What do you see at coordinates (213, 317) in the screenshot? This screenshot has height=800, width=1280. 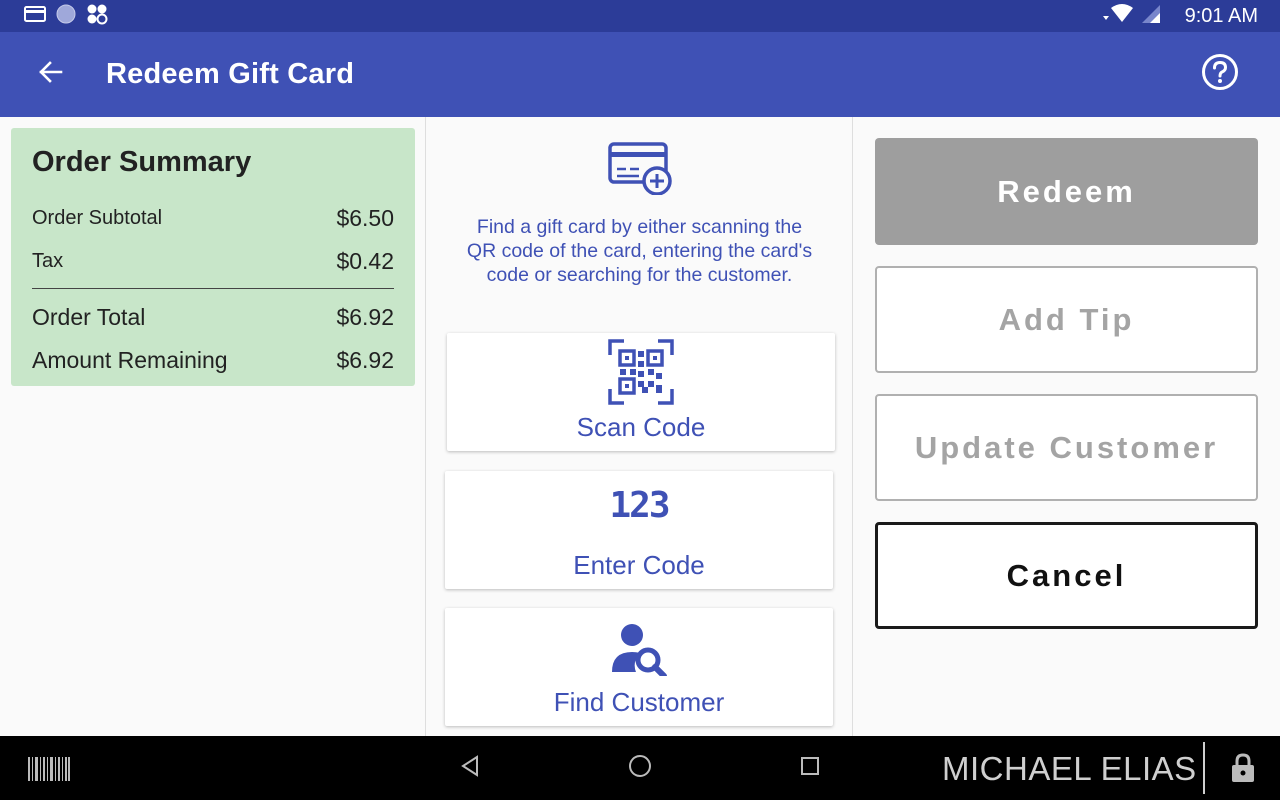 I see `order-total-row: Order Total $6.92` at bounding box center [213, 317].